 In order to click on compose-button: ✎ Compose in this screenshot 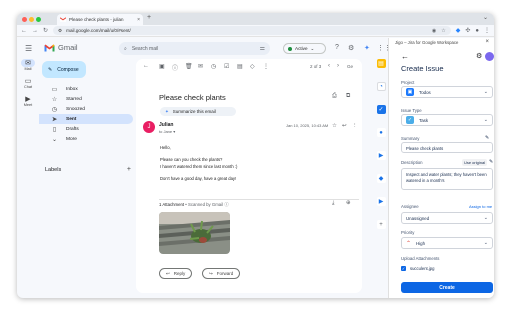, I will do `click(64, 69)`.